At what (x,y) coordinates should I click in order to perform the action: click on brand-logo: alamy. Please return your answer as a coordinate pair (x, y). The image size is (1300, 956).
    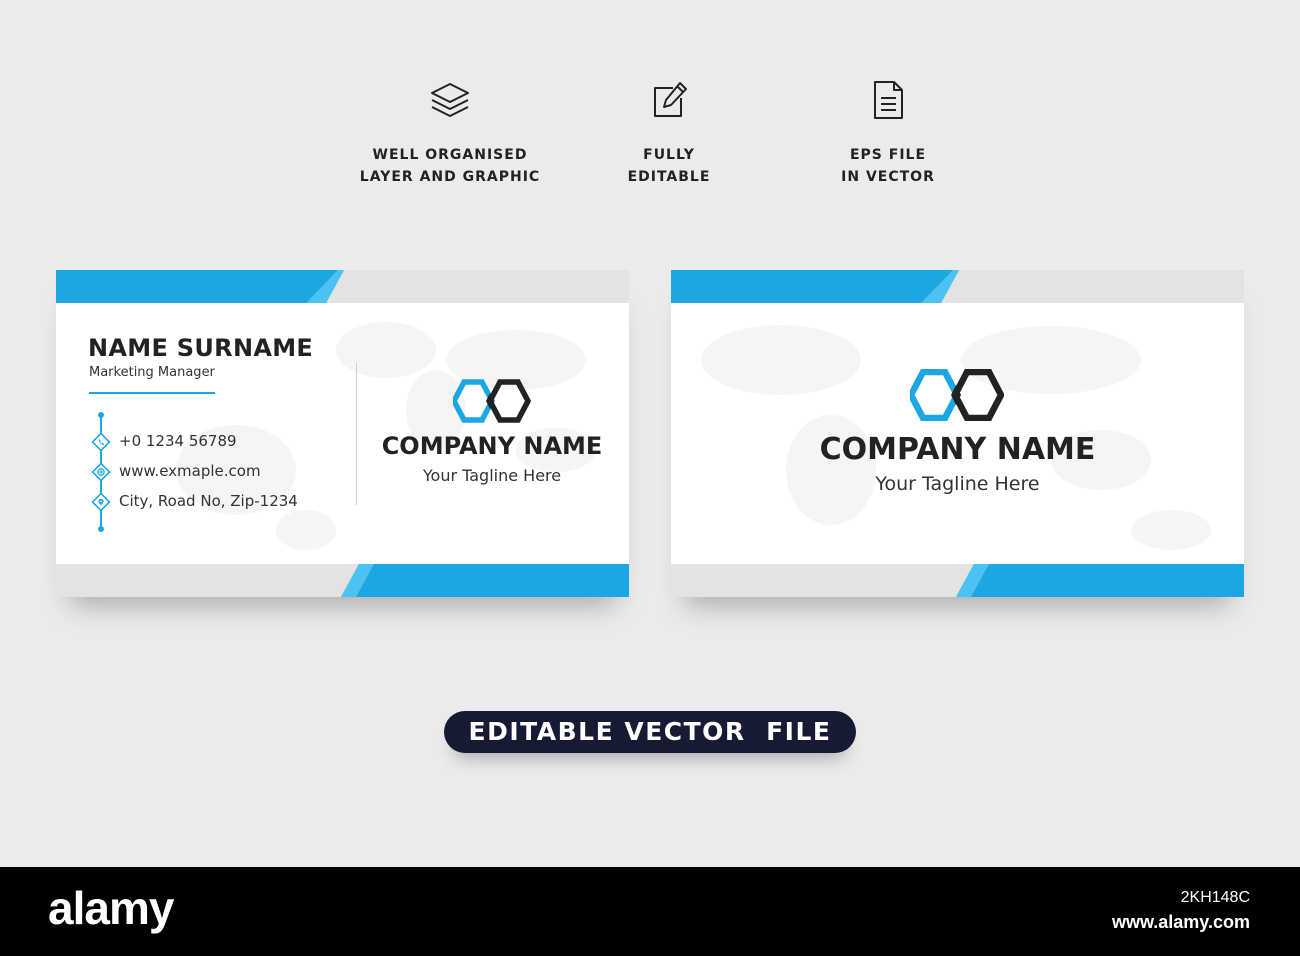
    Looking at the image, I should click on (111, 908).